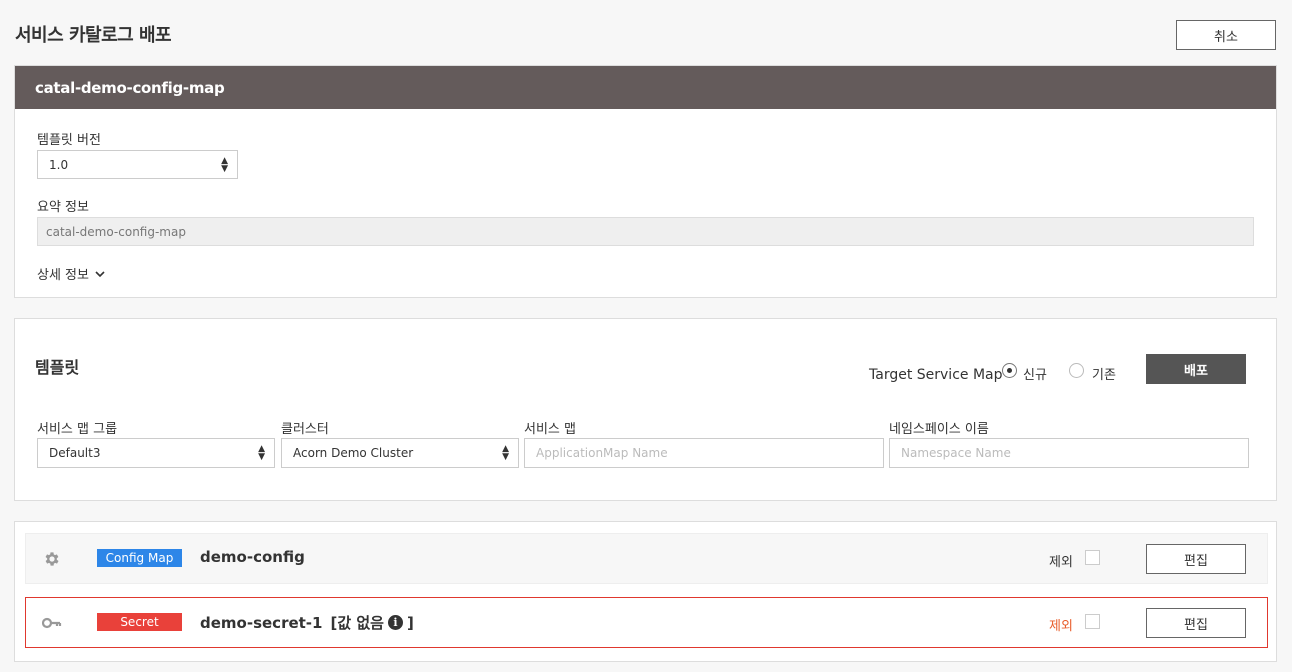 This screenshot has height=672, width=1292. I want to click on target-service-map-label: Target Service Map, so click(936, 375).